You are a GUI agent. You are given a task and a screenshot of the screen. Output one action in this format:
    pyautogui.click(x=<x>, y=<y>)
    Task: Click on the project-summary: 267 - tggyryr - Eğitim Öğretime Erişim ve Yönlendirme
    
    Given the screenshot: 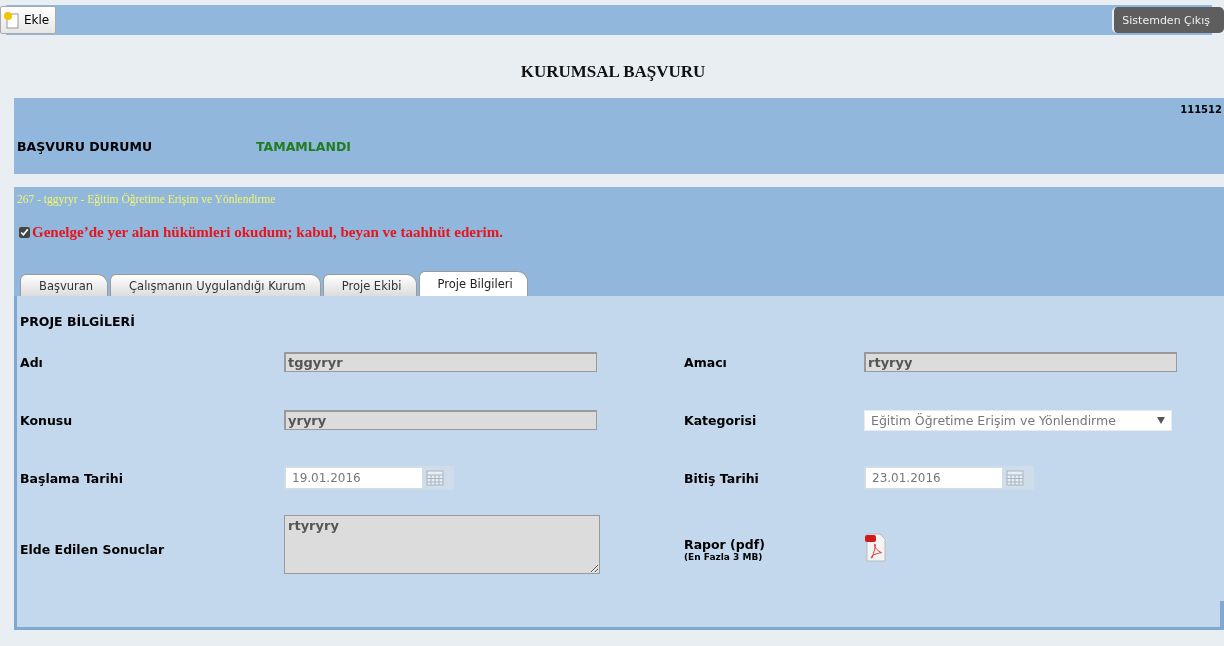 What is the action you would take?
    pyautogui.click(x=146, y=198)
    